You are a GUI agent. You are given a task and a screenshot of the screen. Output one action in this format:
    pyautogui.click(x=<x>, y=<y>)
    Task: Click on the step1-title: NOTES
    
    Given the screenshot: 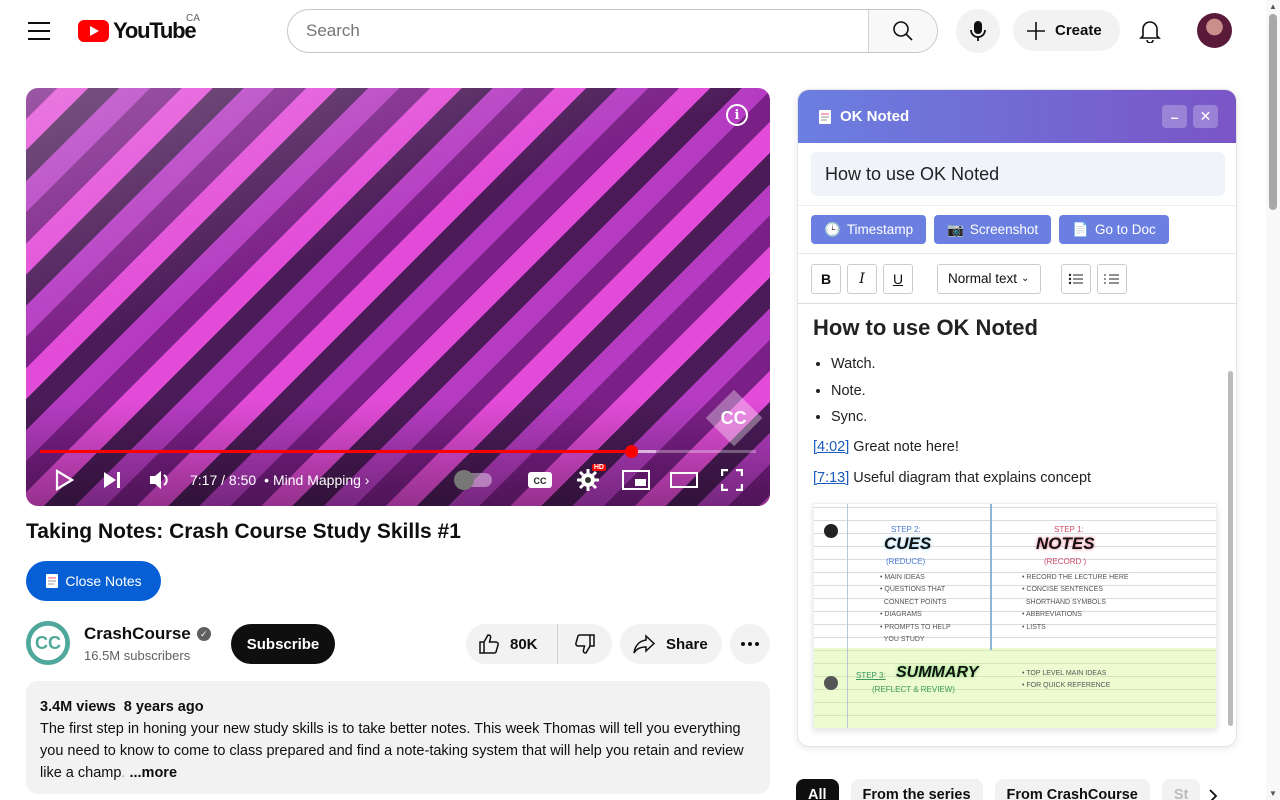 What is the action you would take?
    pyautogui.click(x=1065, y=543)
    